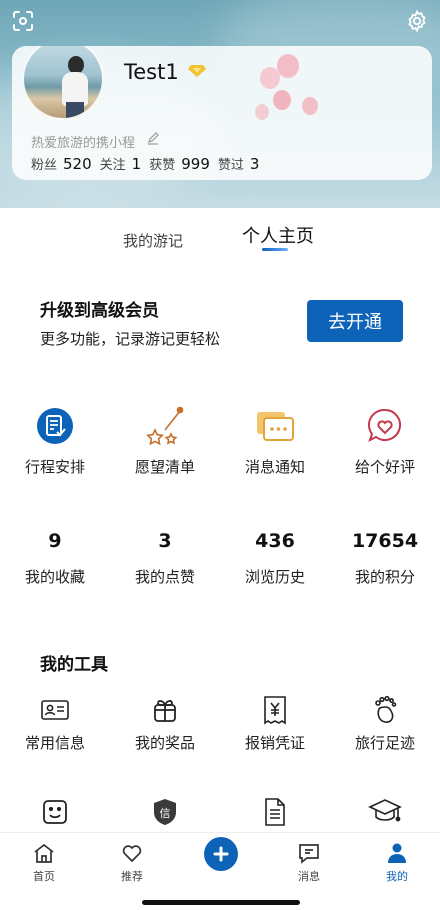 The width and height of the screenshot is (440, 910). I want to click on count-favorites: 9 我的收藏, so click(55, 558).